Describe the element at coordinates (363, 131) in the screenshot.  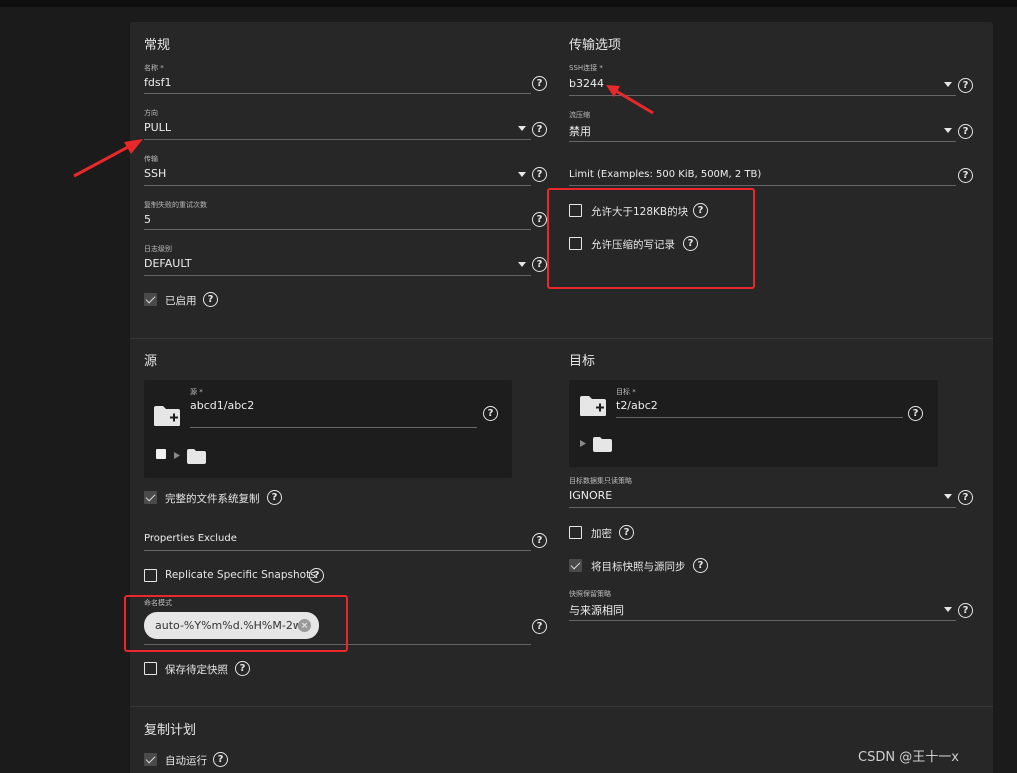
I see `annotation-arrow` at that location.